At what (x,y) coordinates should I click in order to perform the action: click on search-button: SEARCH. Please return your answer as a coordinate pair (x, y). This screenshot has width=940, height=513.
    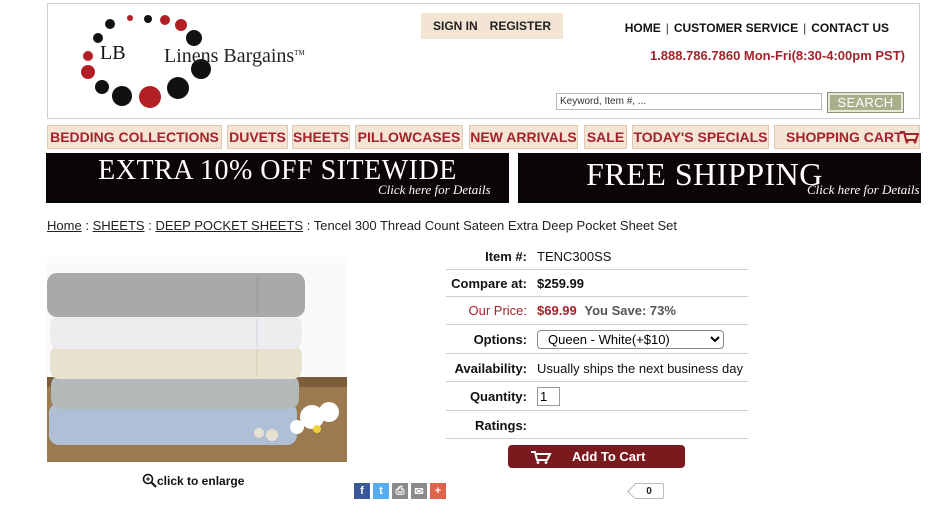
    Looking at the image, I should click on (865, 102).